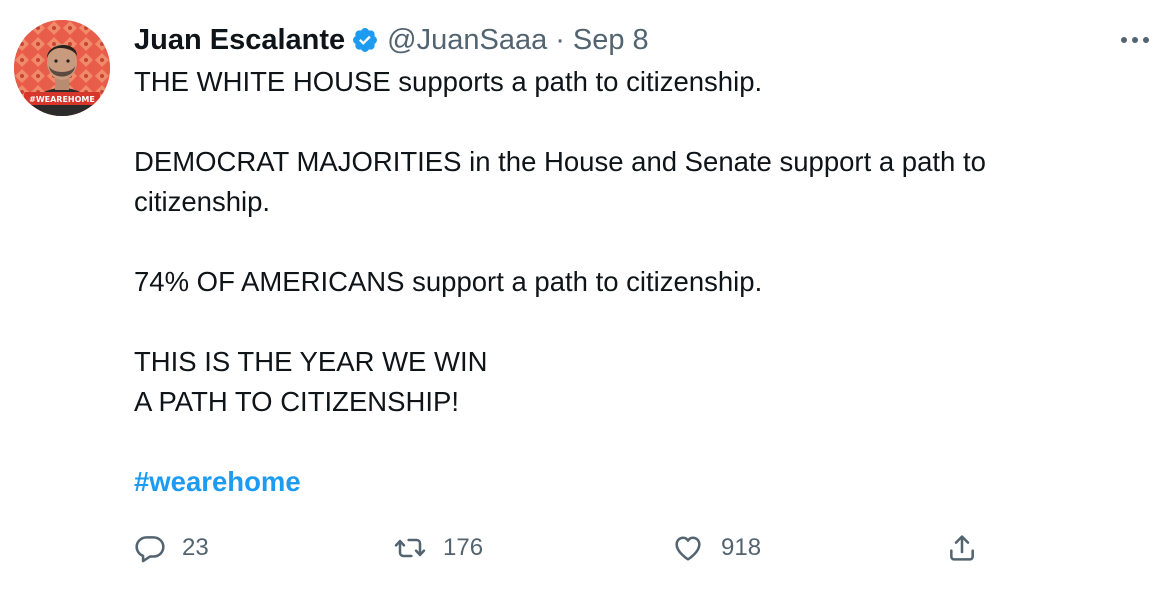 The image size is (1175, 591). Describe the element at coordinates (311, 361) in the screenshot. I see `tweet-line: THIS IS THE YEAR WE WIN` at that location.